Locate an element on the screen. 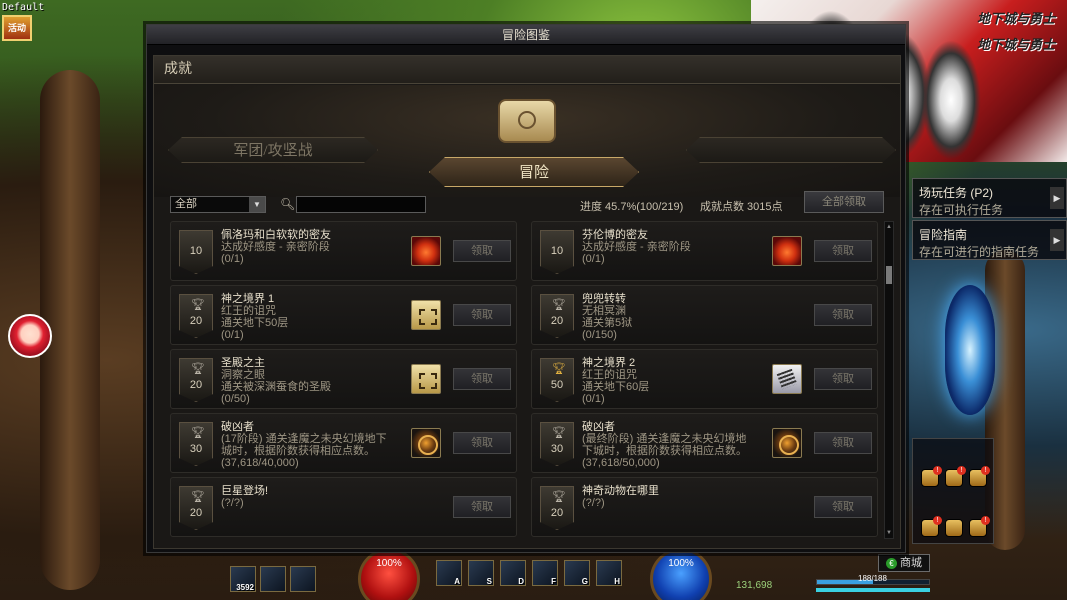 This screenshot has height=600, width=1067. skill-slot: S is located at coordinates (481, 573).